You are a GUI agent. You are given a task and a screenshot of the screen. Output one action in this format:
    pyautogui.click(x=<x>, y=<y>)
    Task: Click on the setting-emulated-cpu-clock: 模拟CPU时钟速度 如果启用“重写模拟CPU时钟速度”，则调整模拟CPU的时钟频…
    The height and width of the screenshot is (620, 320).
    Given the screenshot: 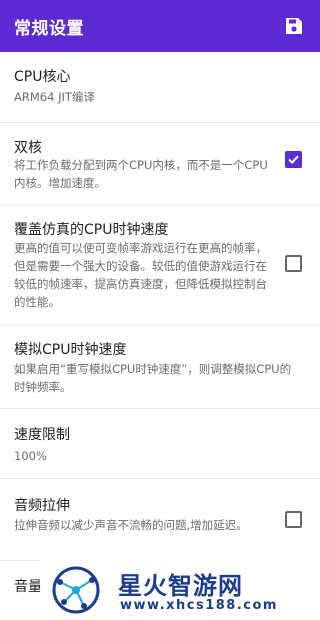 What is the action you would take?
    pyautogui.click(x=160, y=367)
    